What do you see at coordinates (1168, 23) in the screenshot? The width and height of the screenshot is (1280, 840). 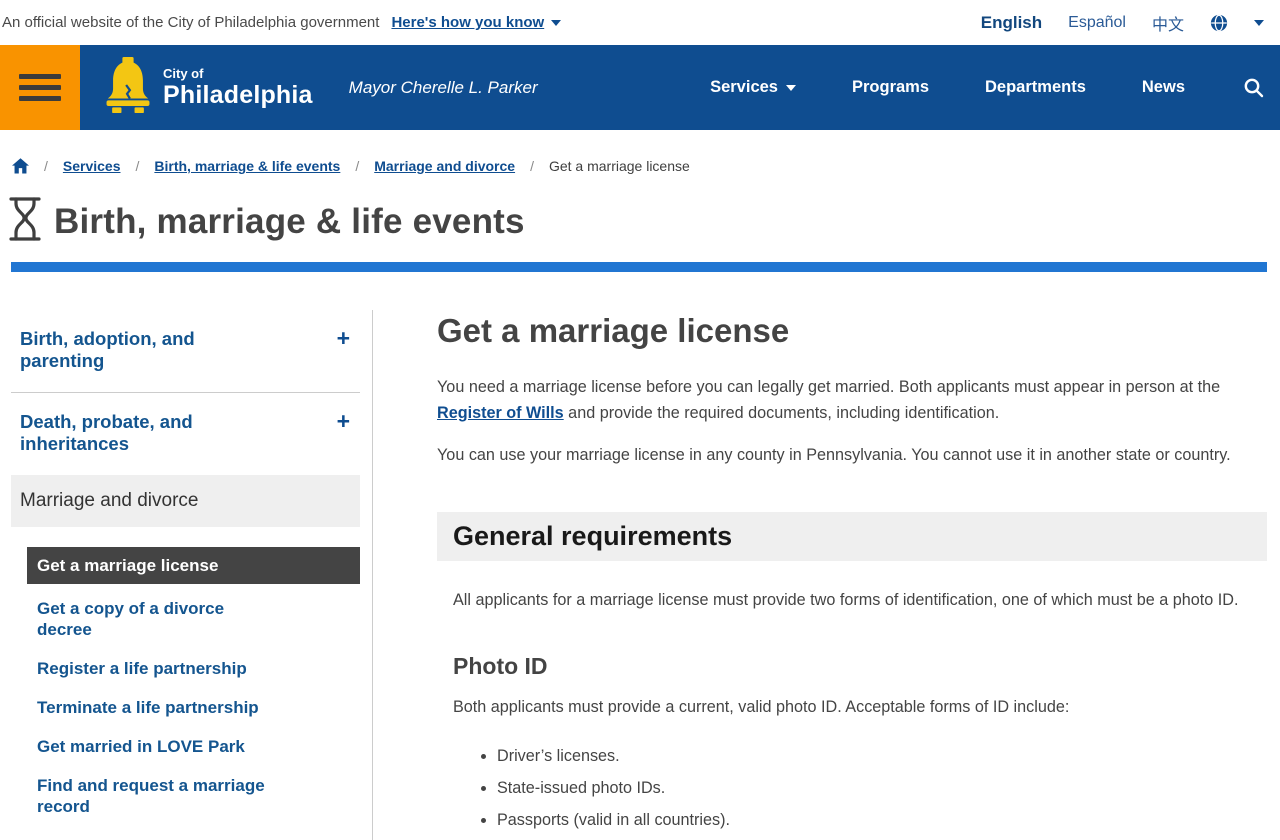 I see `language-chinese: 中文` at bounding box center [1168, 23].